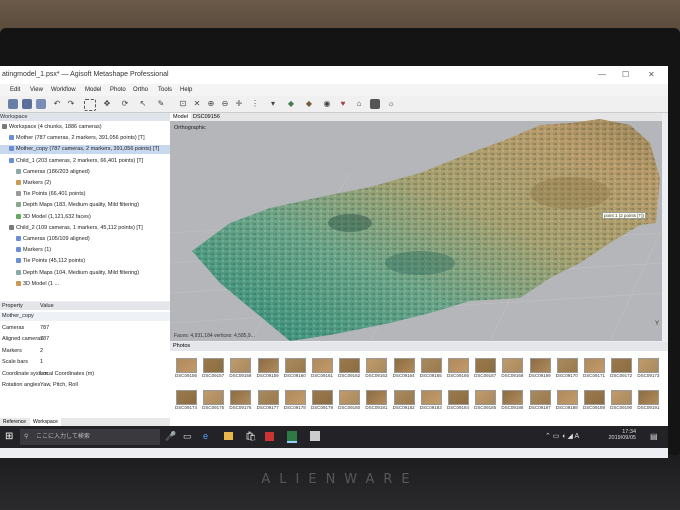  What do you see at coordinates (239, 104) in the screenshot?
I see `navigate-icon: ✛` at bounding box center [239, 104].